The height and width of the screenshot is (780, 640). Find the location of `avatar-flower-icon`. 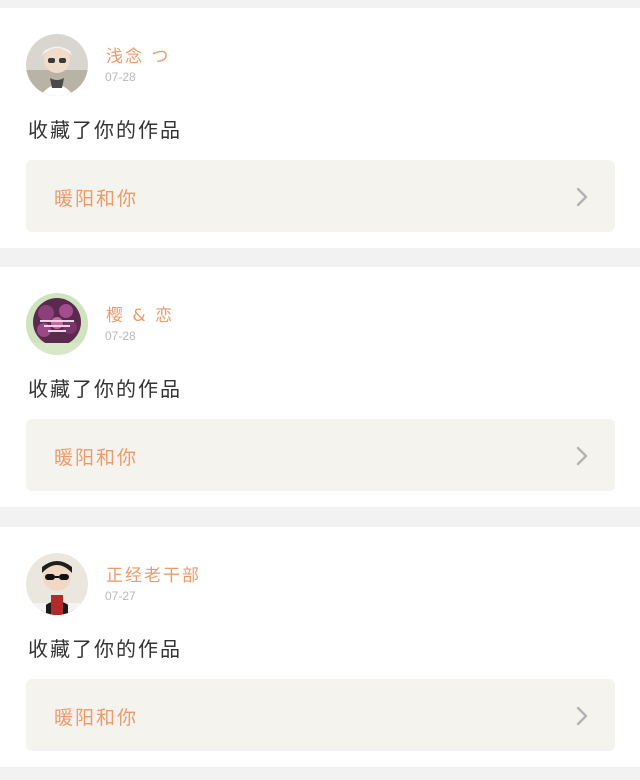

avatar-flower-icon is located at coordinates (57, 324).